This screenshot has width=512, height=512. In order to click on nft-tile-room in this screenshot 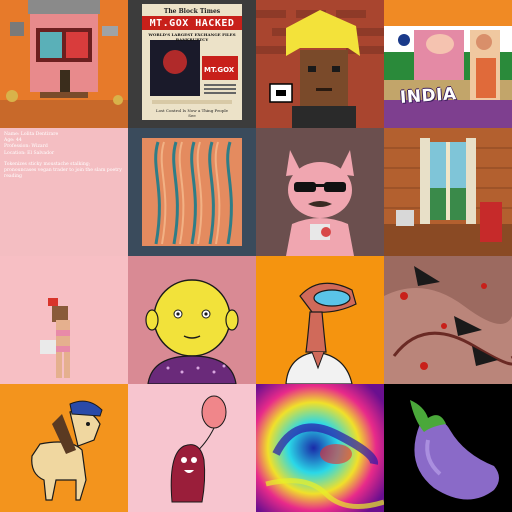, I will do `click(448, 192)`.